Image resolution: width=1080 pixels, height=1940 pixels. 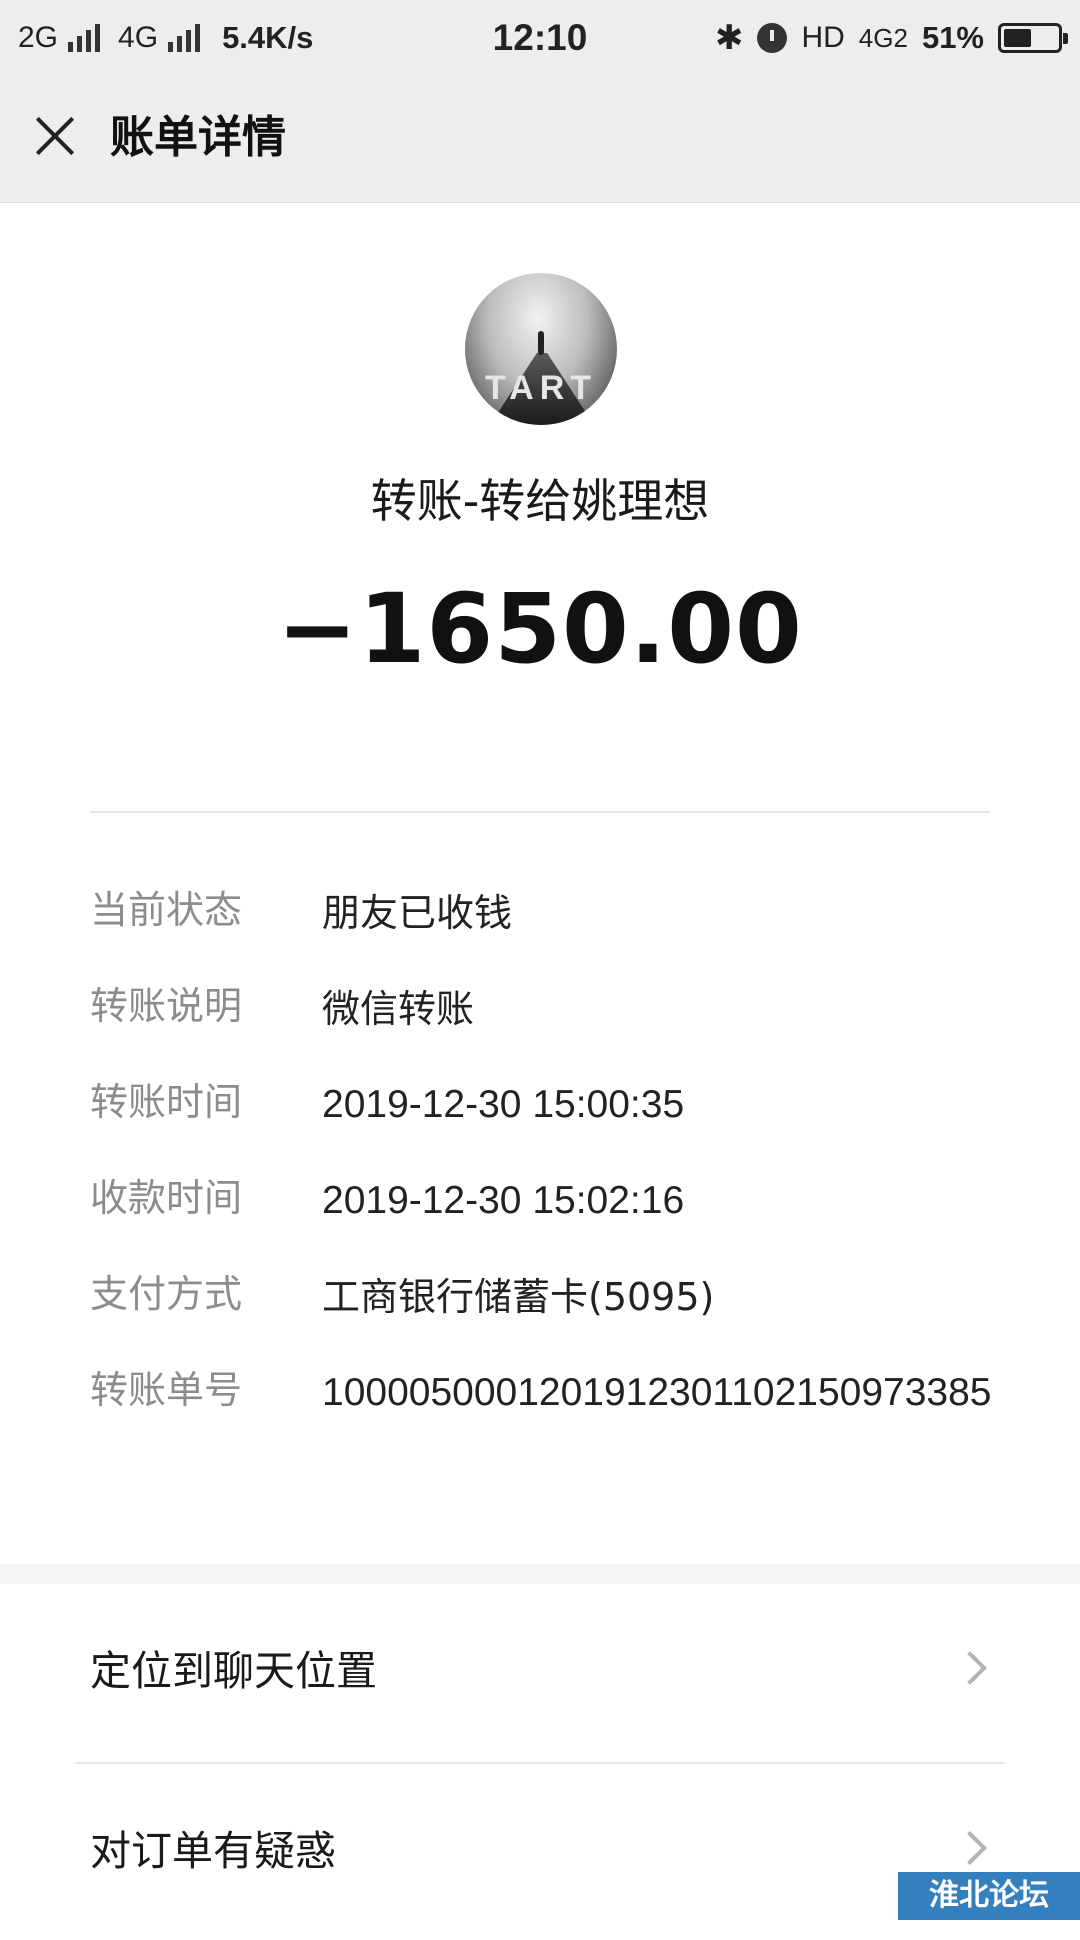 What do you see at coordinates (989, 1896) in the screenshot?
I see `watermark-logo: 淮北论坛` at bounding box center [989, 1896].